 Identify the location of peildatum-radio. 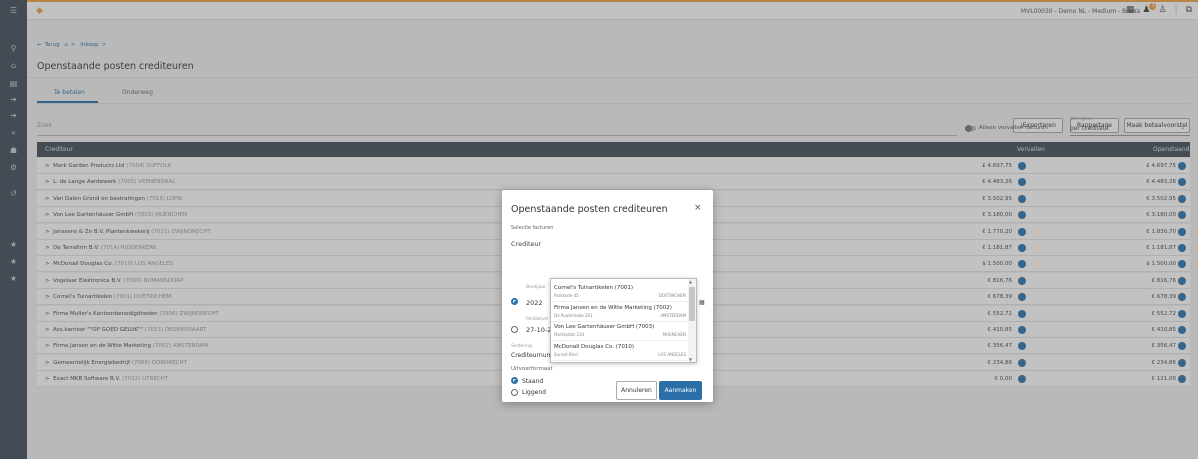
(514, 329).